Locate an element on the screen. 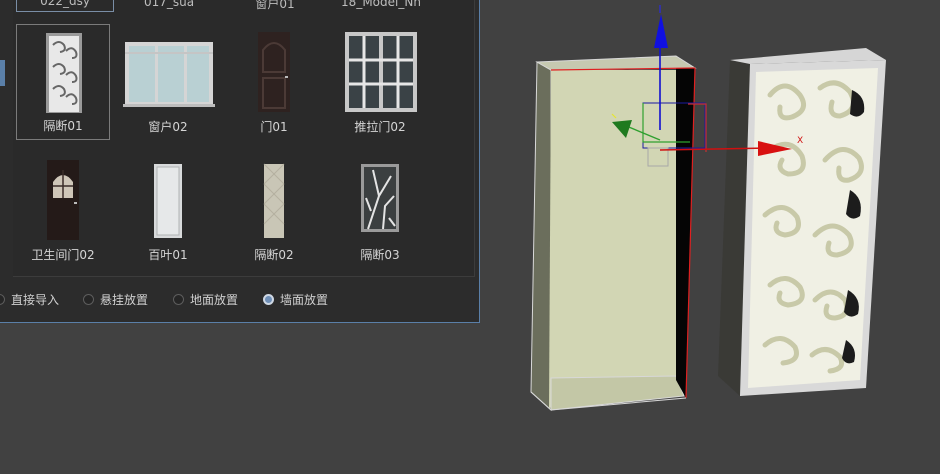  panel-side-tab is located at coordinates (2, 73).